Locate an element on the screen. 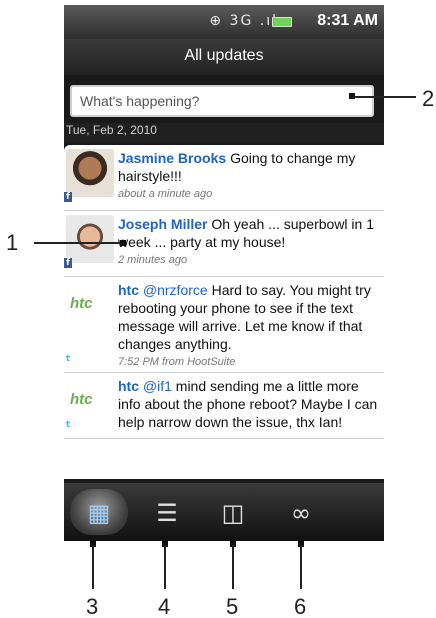 The width and height of the screenshot is (436, 618). signal-icons: ⊕ 3G .ıl is located at coordinates (243, 21).